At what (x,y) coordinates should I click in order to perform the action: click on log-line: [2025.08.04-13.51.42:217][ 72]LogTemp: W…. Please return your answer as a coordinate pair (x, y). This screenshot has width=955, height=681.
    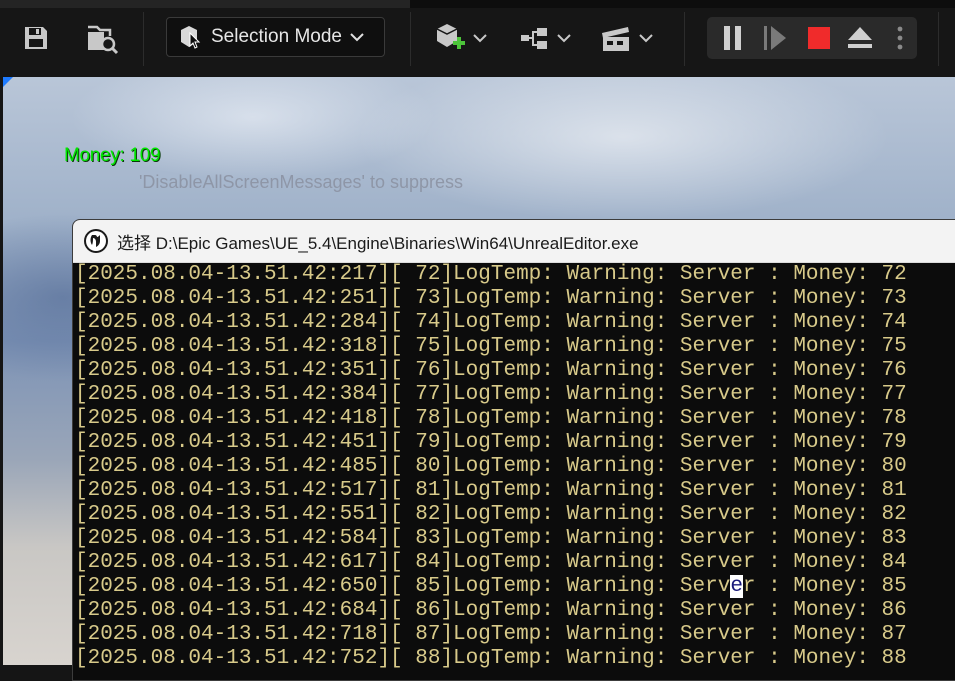
    Looking at the image, I should click on (491, 275).